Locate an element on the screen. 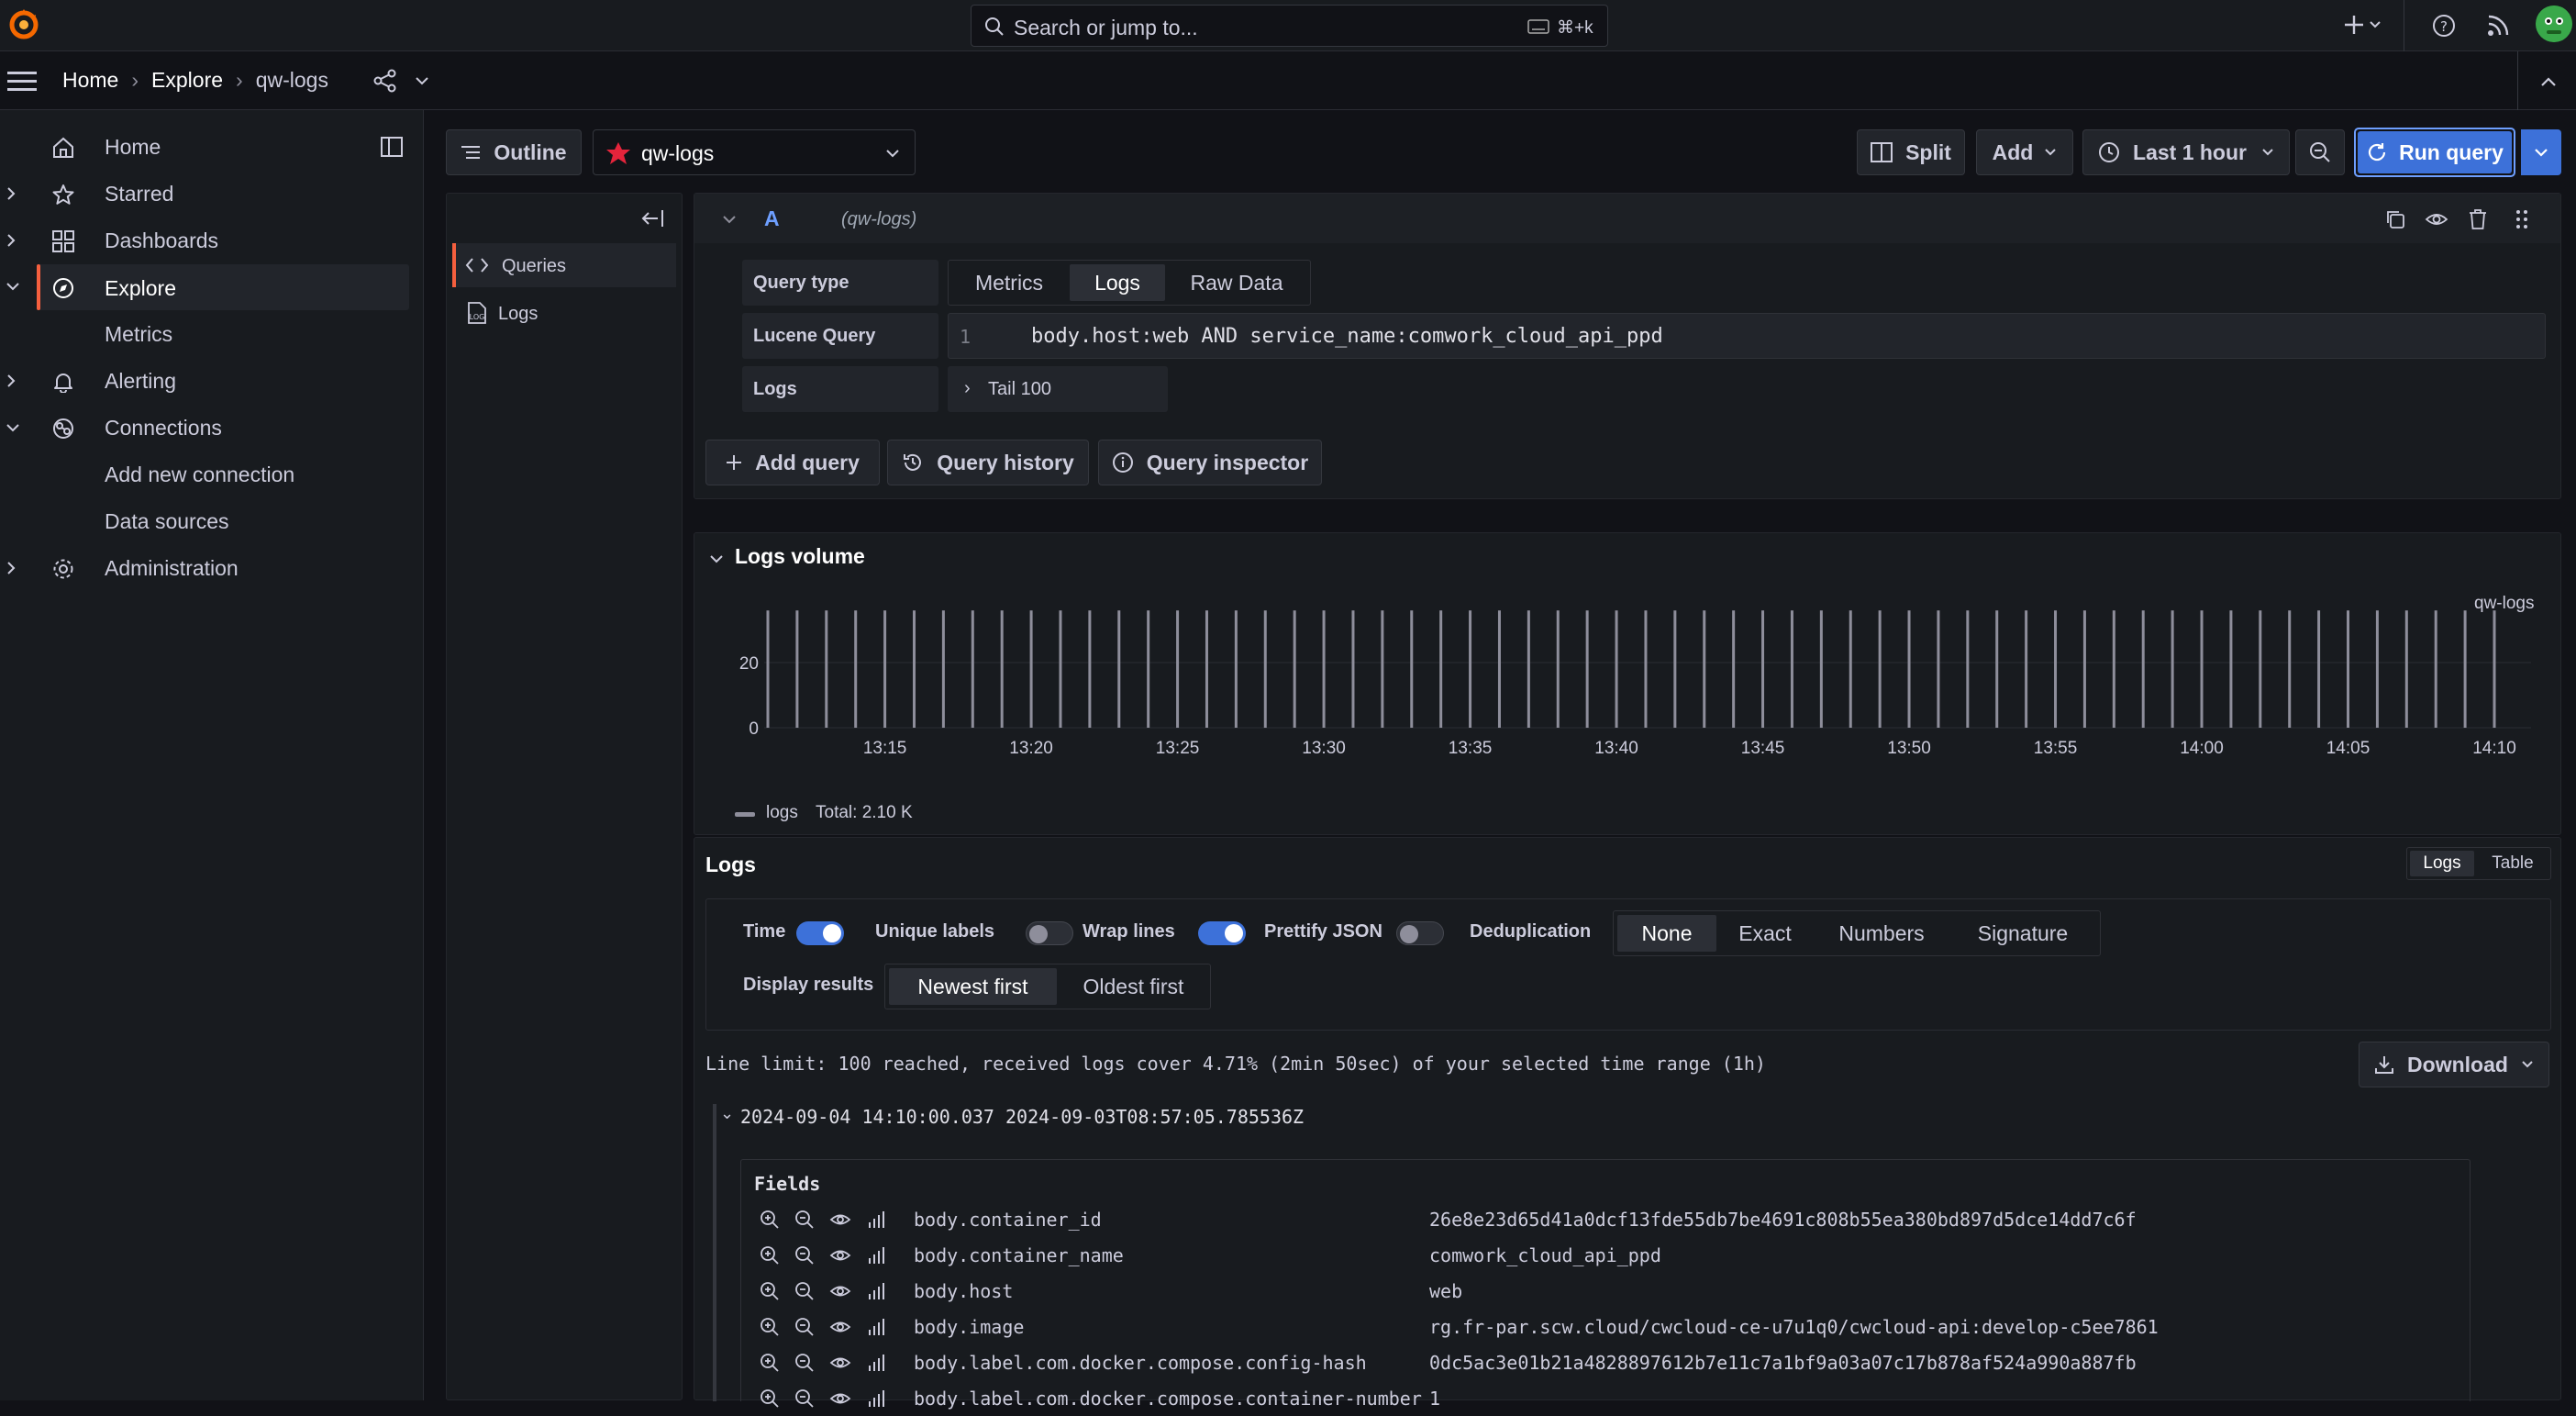  view-table: Table is located at coordinates (2512, 864).